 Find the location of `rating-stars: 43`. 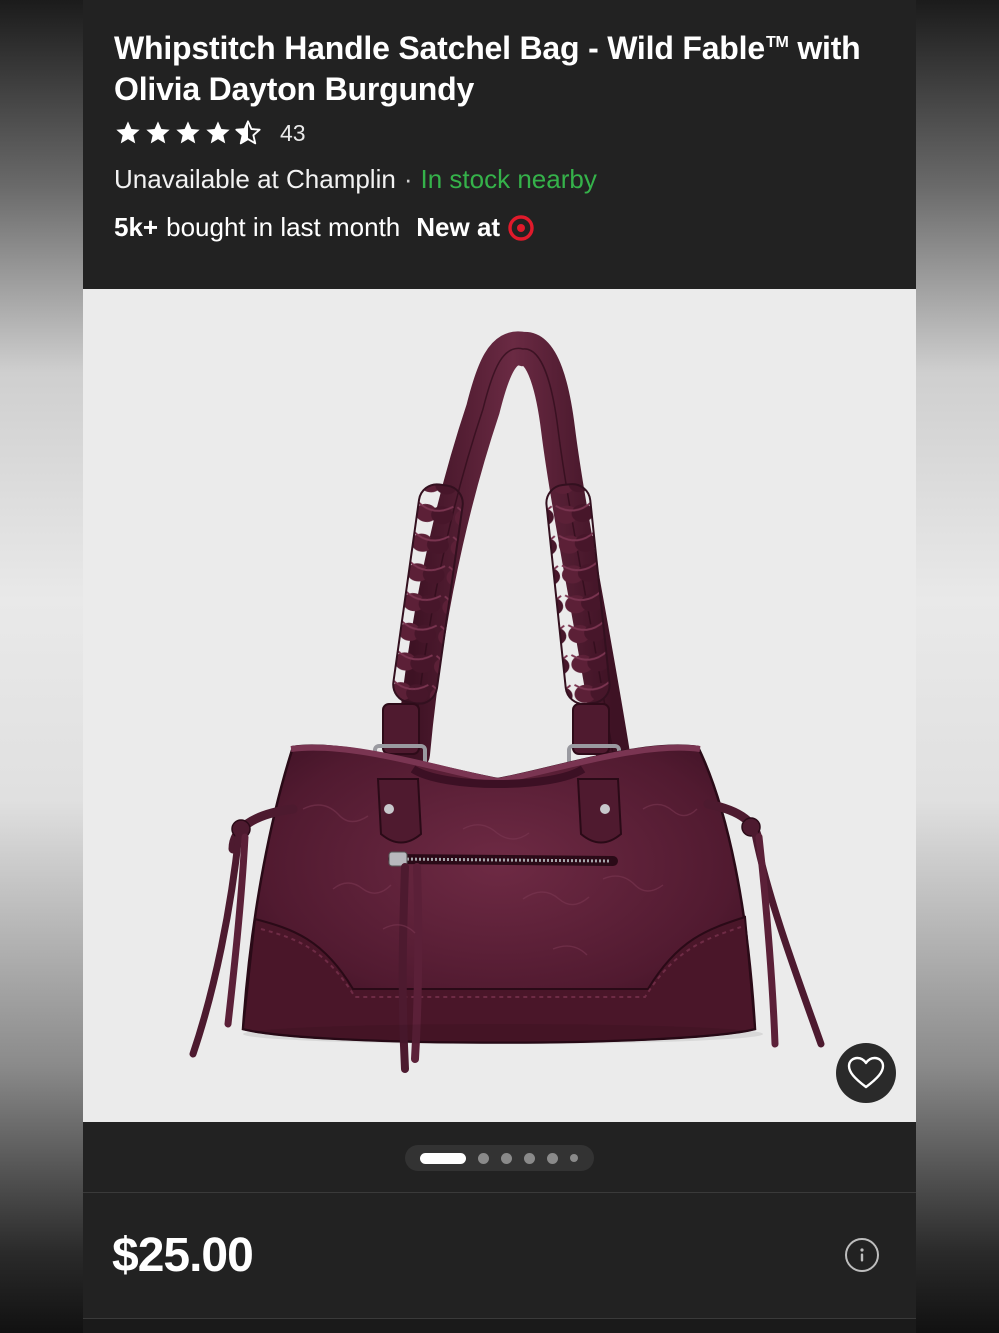

rating-stars: 43 is located at coordinates (210, 133).